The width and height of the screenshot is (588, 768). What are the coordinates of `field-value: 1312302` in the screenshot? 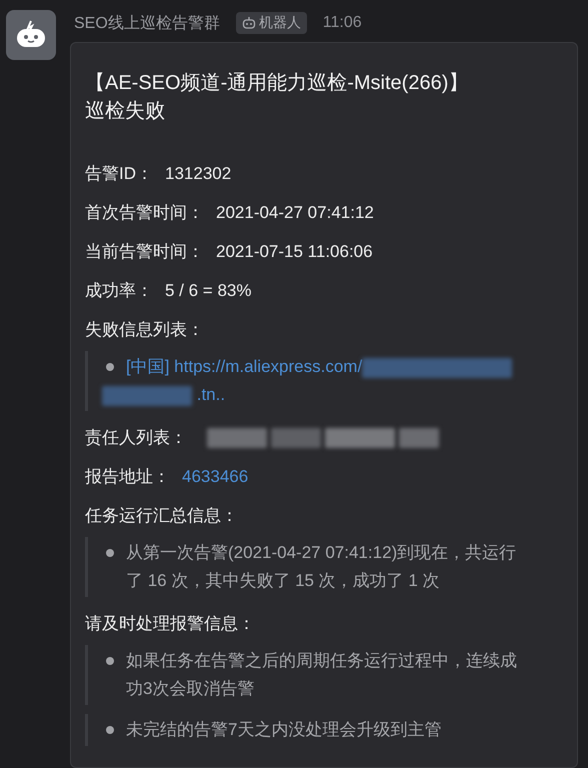 It's located at (198, 174).